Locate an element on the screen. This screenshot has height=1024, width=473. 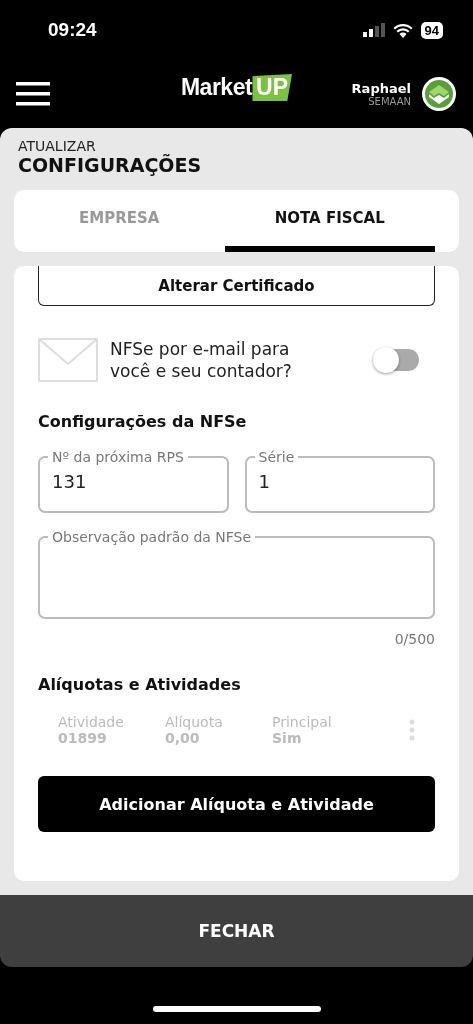
page-title: CONFIGURAÇÕES is located at coordinates (110, 165).